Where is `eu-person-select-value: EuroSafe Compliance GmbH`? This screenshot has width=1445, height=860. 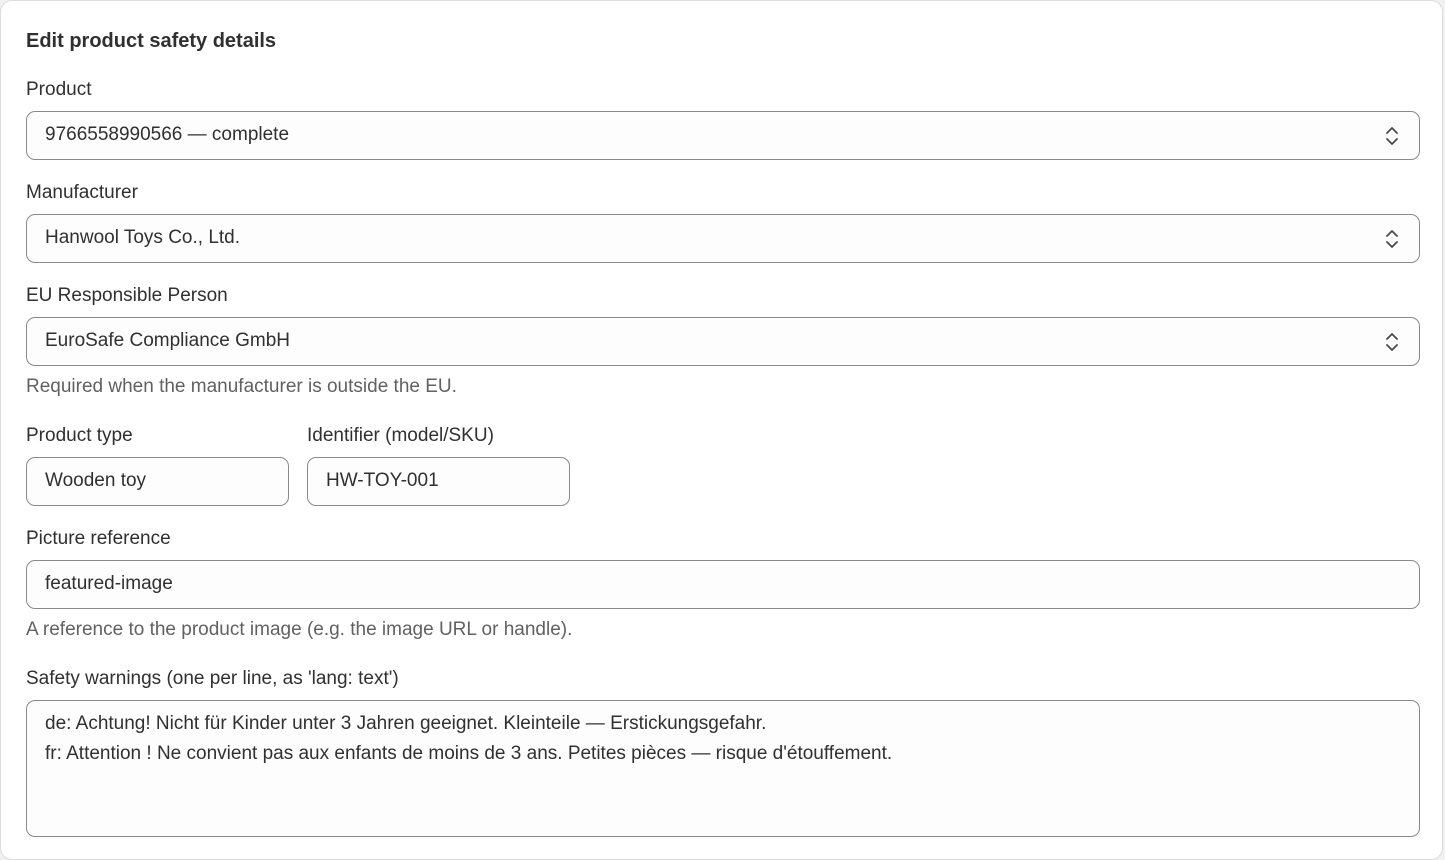 eu-person-select-value: EuroSafe Compliance GmbH is located at coordinates (167, 340).